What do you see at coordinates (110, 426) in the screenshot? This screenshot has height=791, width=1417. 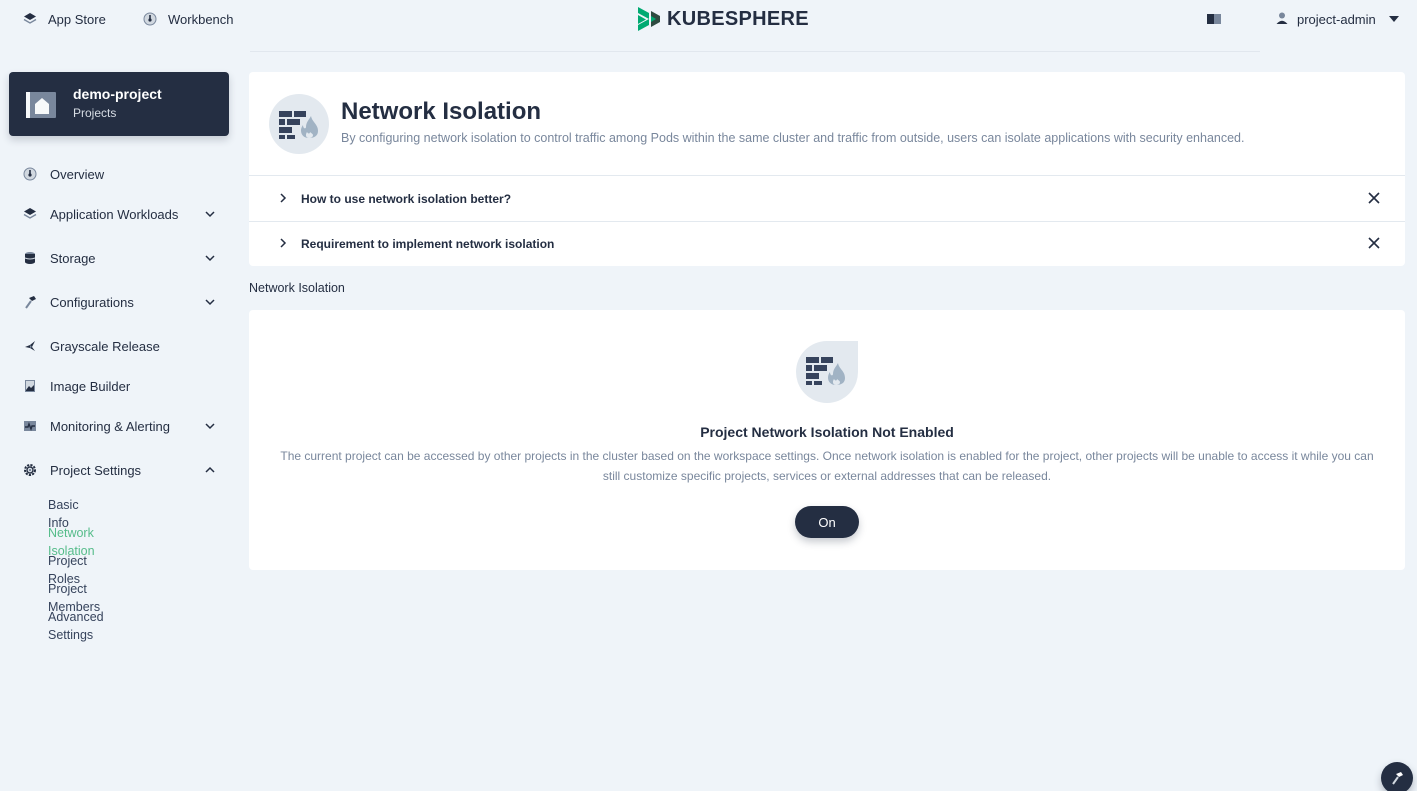 I see `sidebar-item-label: Monitoring & Alerting` at bounding box center [110, 426].